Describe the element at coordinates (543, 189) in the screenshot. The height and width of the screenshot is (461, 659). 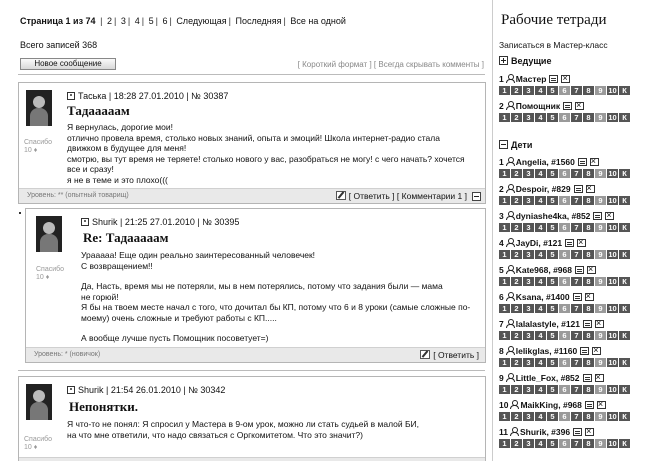
I see `member-name: Despoir, #829` at that location.